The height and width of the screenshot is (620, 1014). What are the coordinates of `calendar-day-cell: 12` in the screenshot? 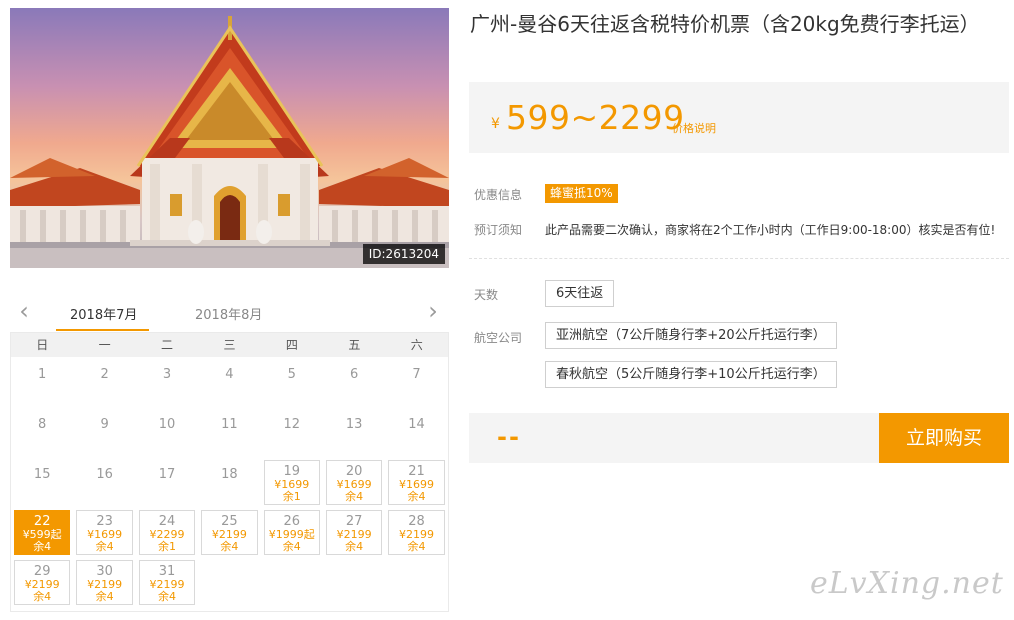 It's located at (292, 432).